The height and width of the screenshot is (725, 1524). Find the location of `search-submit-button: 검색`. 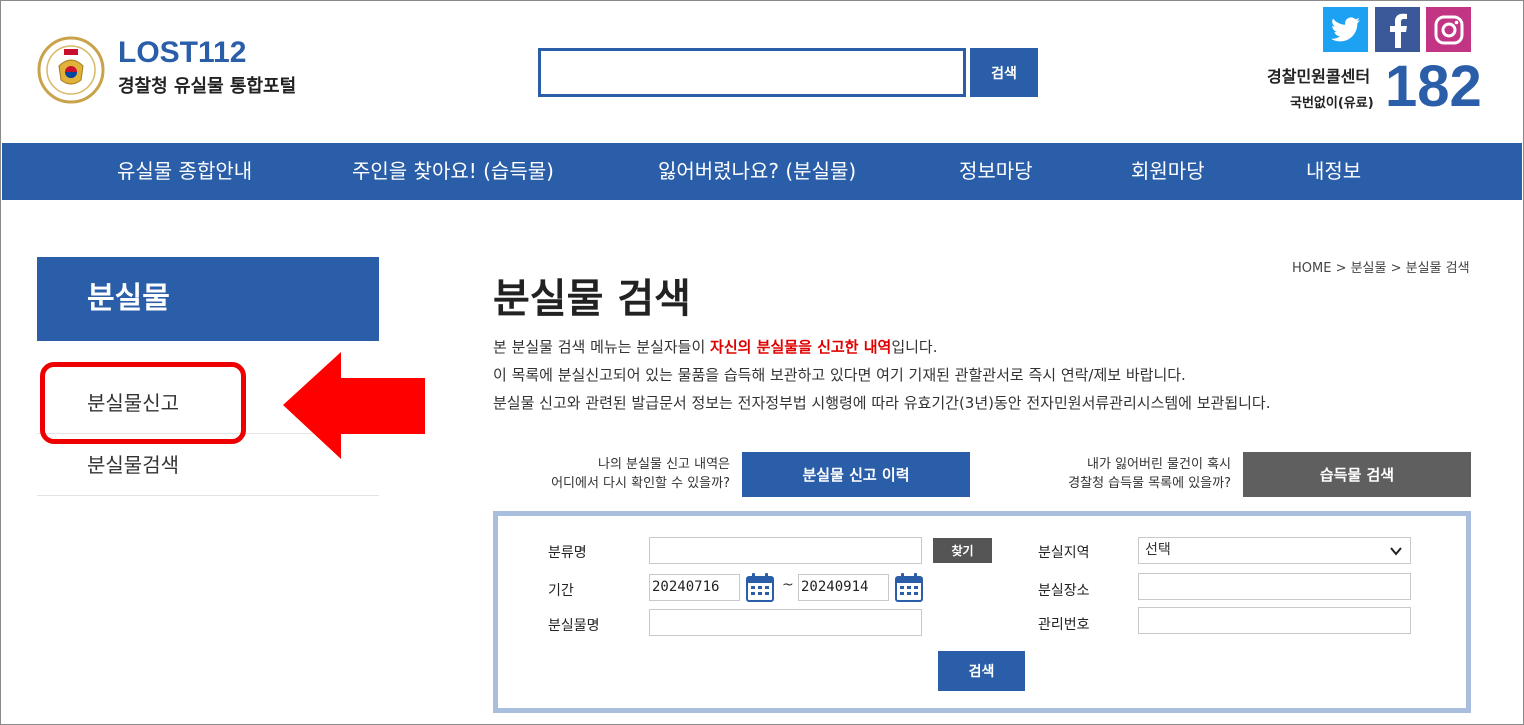

search-submit-button: 검색 is located at coordinates (981, 671).